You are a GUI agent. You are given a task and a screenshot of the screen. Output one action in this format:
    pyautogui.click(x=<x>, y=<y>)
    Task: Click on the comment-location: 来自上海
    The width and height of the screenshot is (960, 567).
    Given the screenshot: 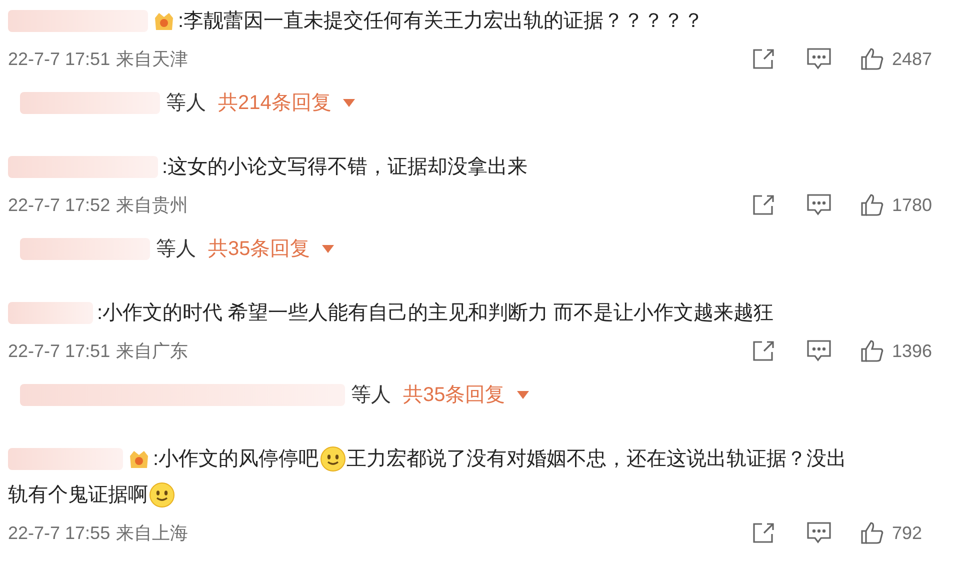 What is the action you would take?
    pyautogui.click(x=152, y=533)
    